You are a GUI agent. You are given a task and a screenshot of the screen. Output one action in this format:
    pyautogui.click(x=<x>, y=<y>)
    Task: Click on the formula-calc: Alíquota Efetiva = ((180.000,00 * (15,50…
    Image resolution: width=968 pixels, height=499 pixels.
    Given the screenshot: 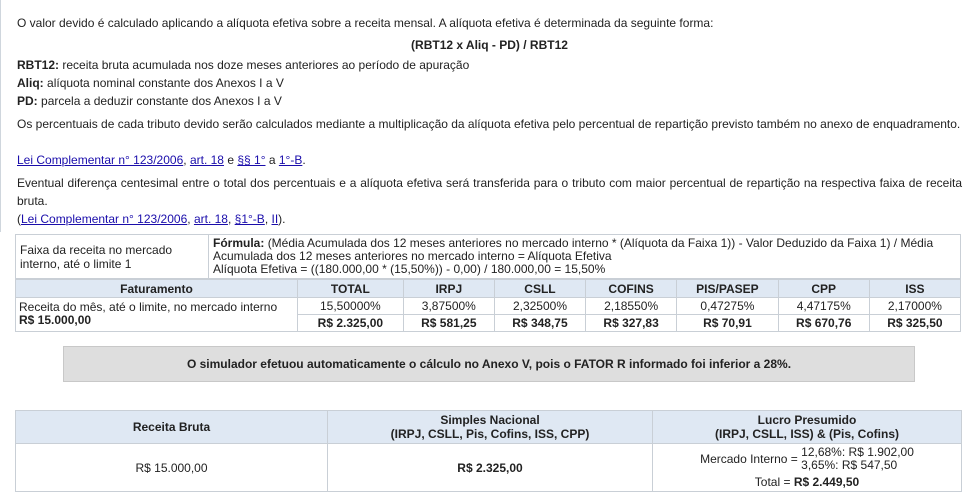 What is the action you would take?
    pyautogui.click(x=409, y=269)
    